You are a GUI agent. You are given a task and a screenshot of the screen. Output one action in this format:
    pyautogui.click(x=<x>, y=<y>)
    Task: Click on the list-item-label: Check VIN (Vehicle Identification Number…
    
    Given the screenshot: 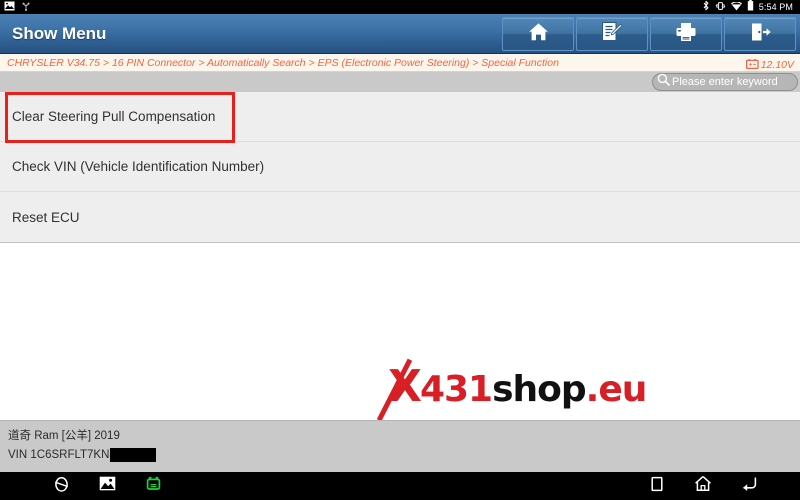 What is the action you would take?
    pyautogui.click(x=138, y=166)
    